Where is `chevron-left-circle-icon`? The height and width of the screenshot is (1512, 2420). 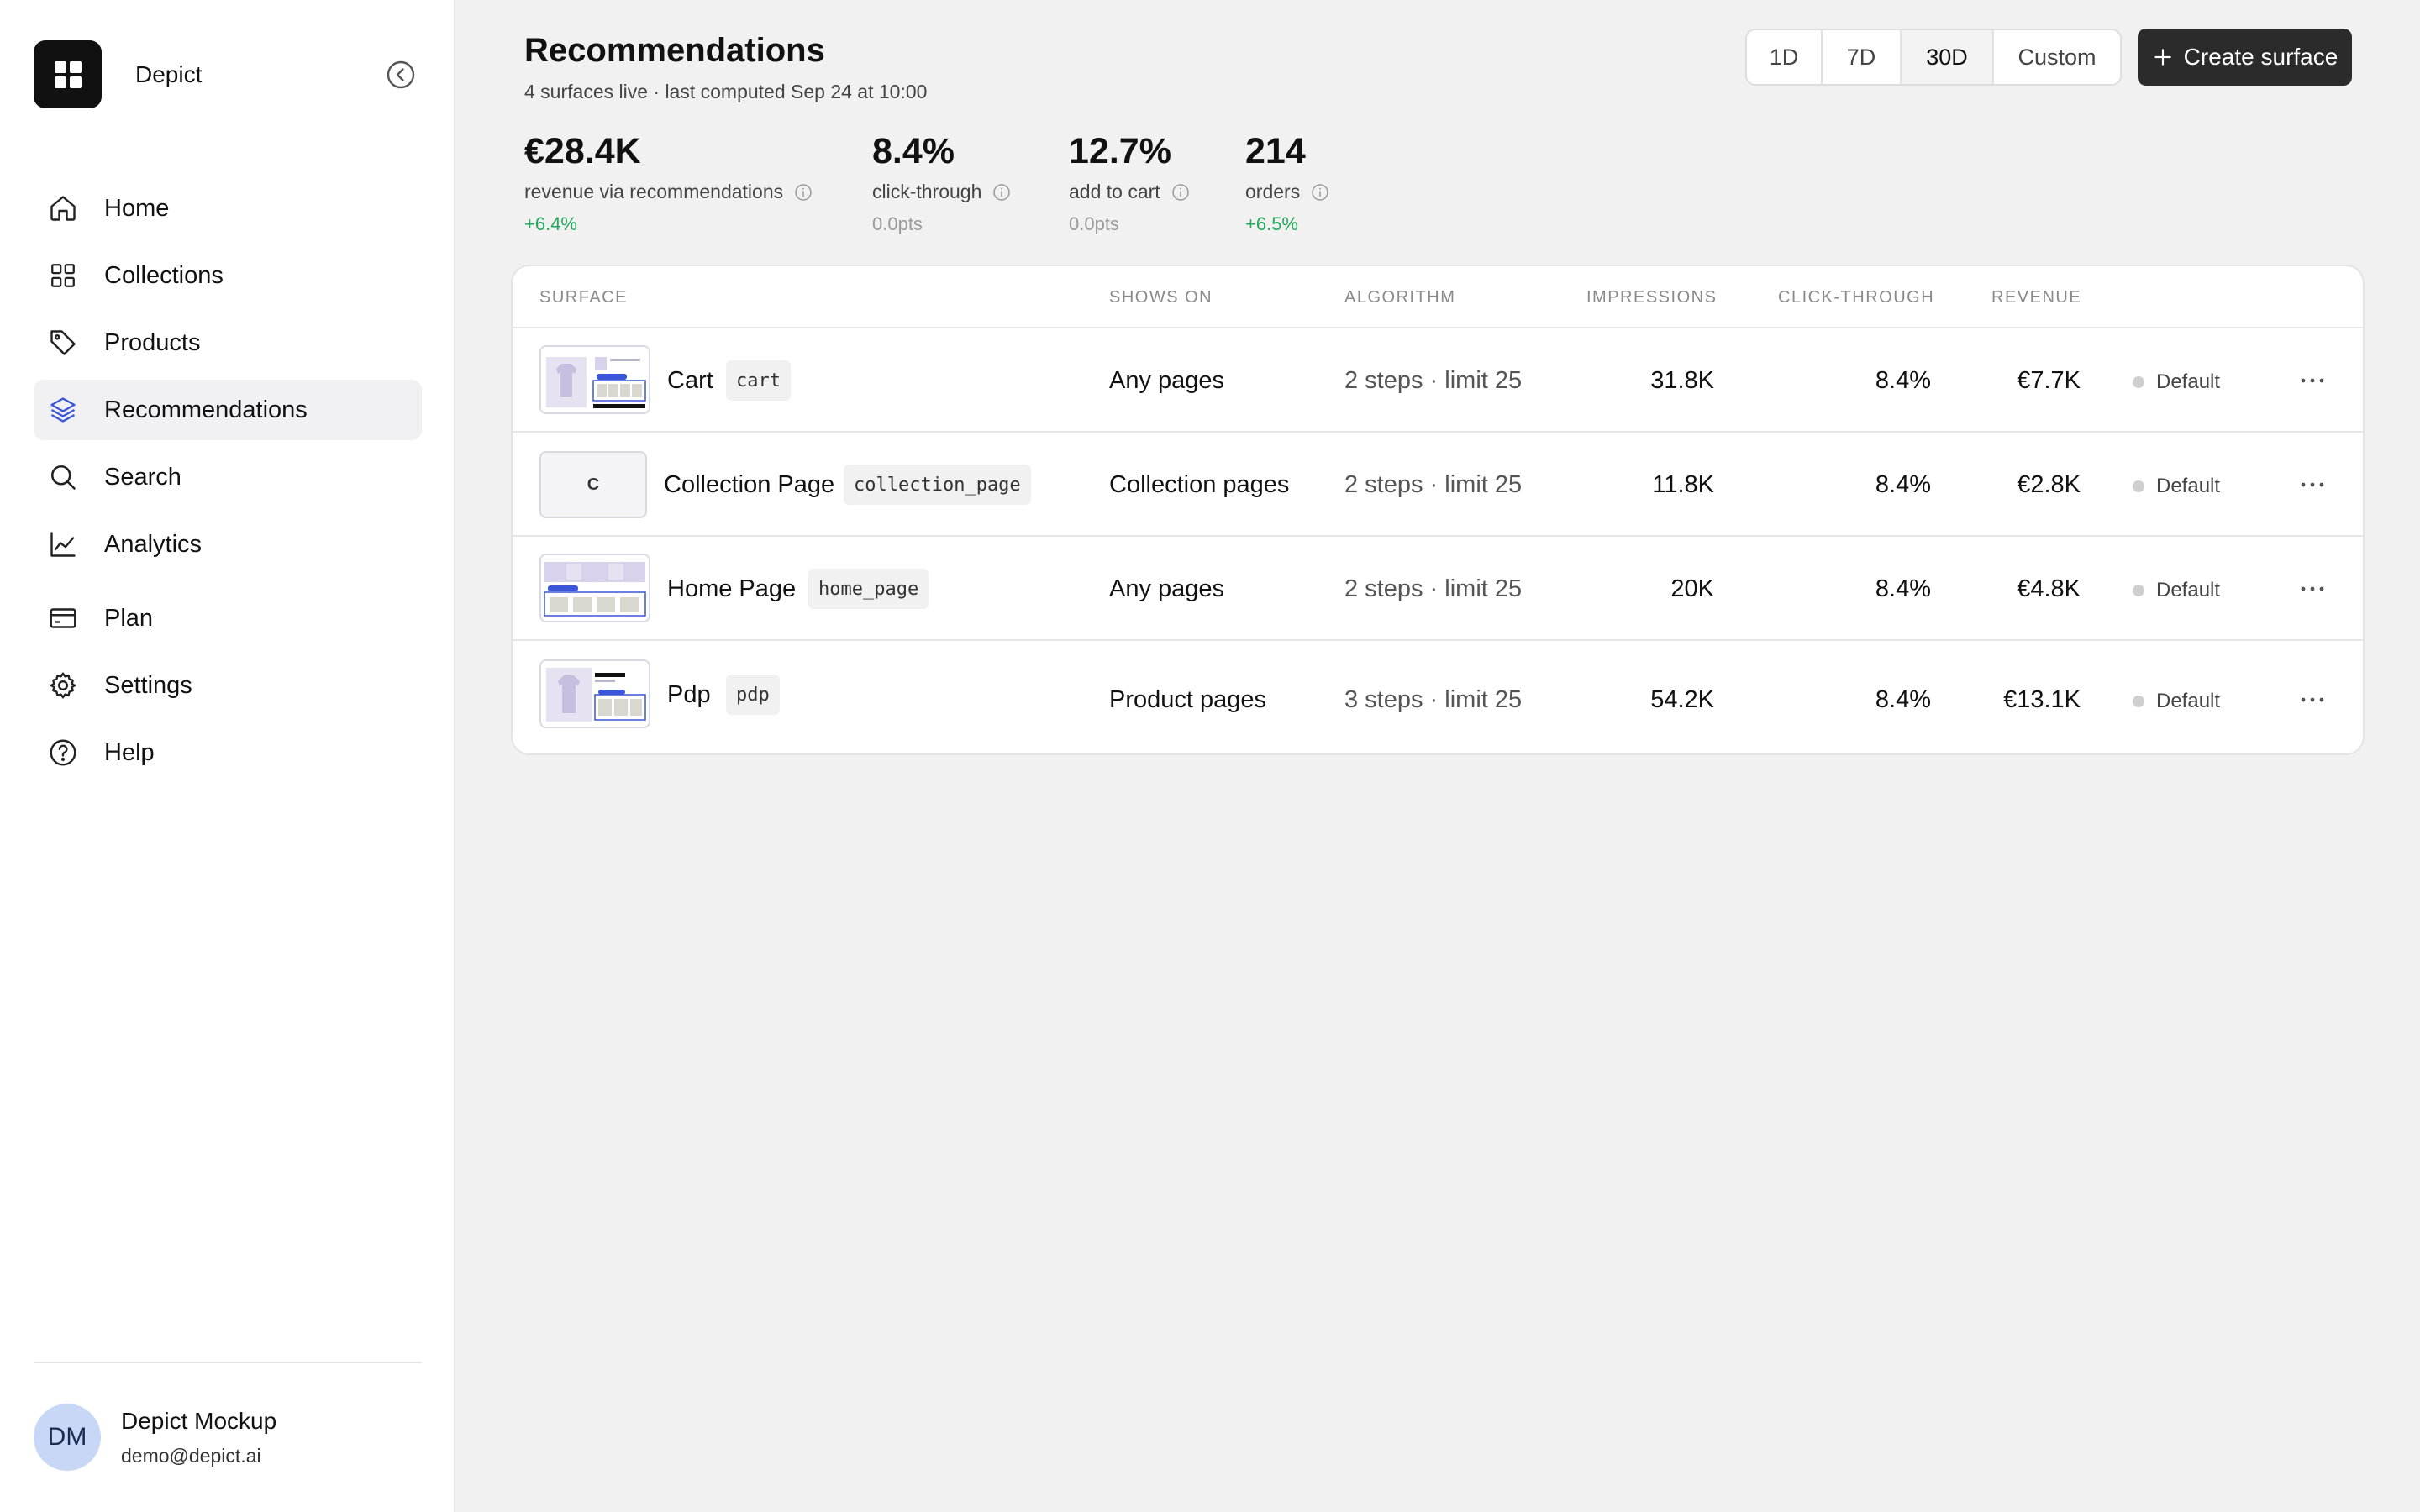
chevron-left-circle-icon is located at coordinates (401, 74).